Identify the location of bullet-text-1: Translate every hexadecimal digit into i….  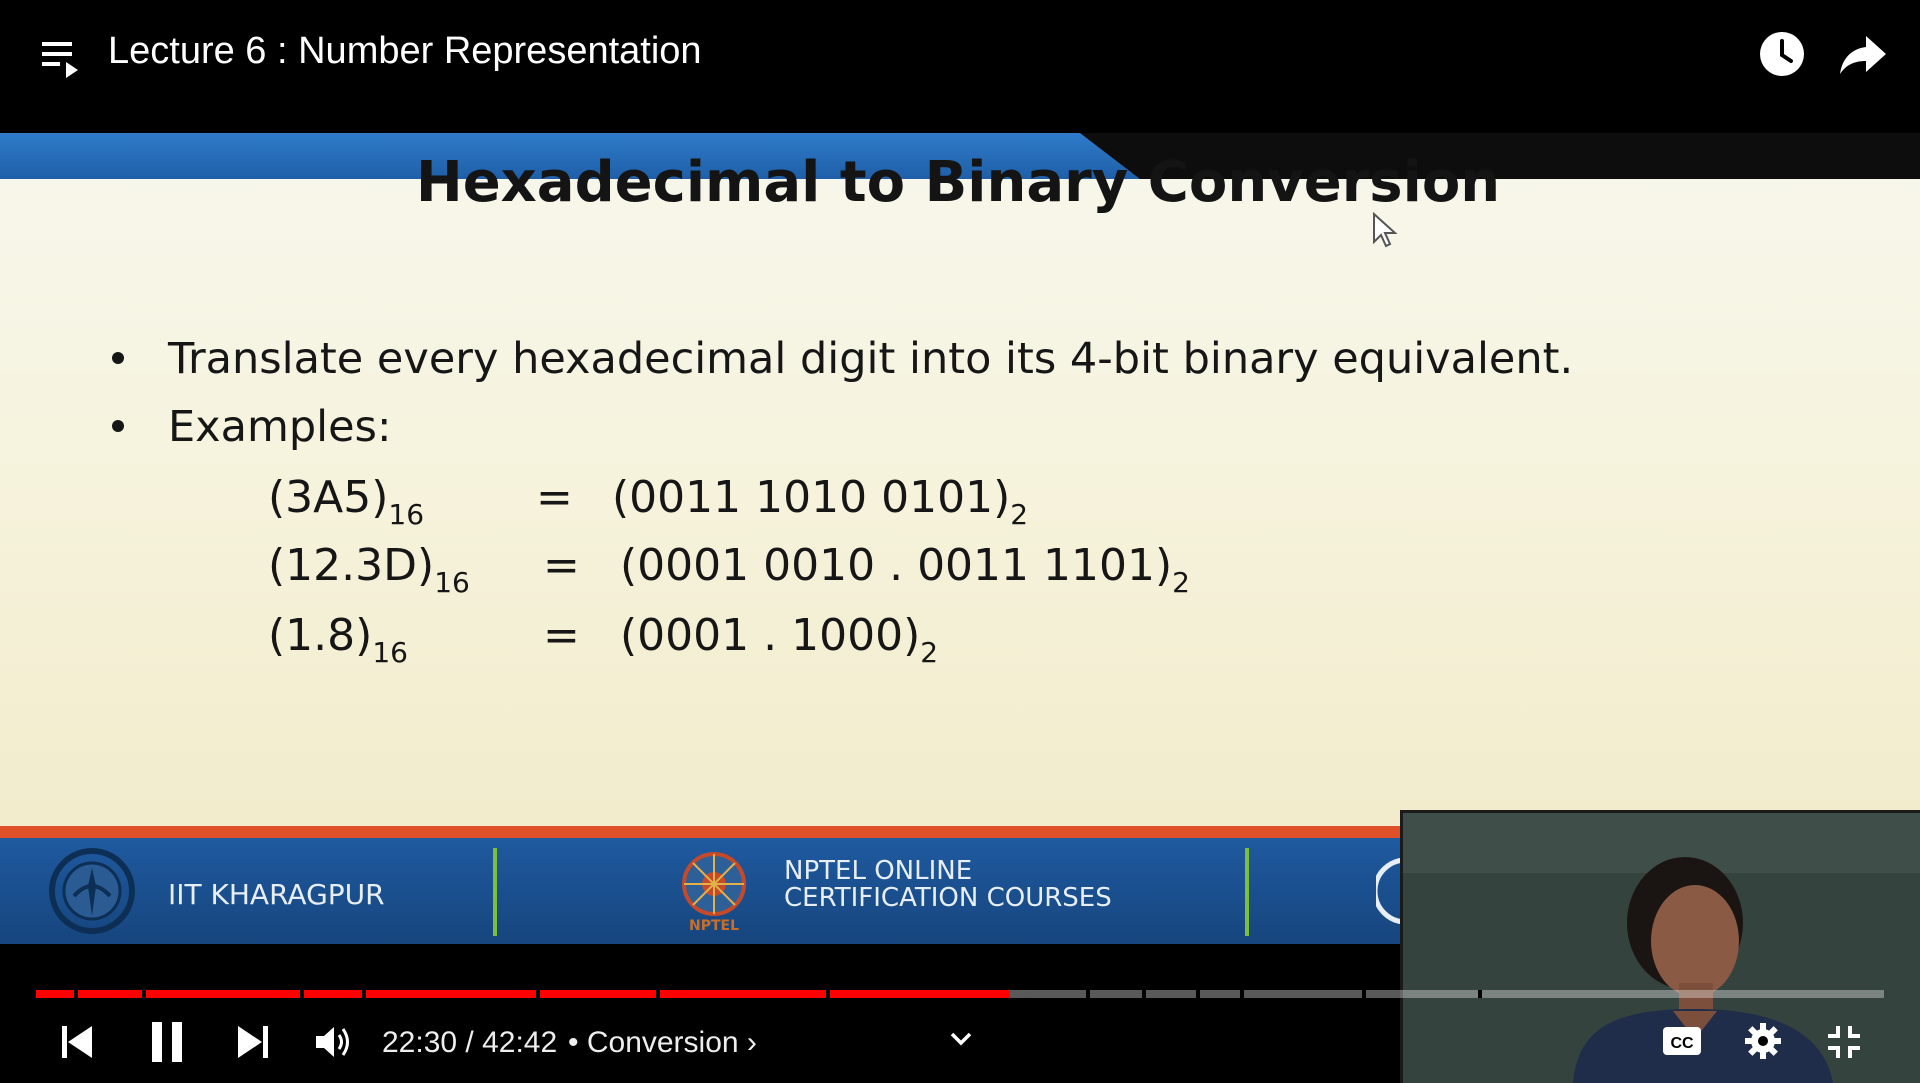
(871, 359).